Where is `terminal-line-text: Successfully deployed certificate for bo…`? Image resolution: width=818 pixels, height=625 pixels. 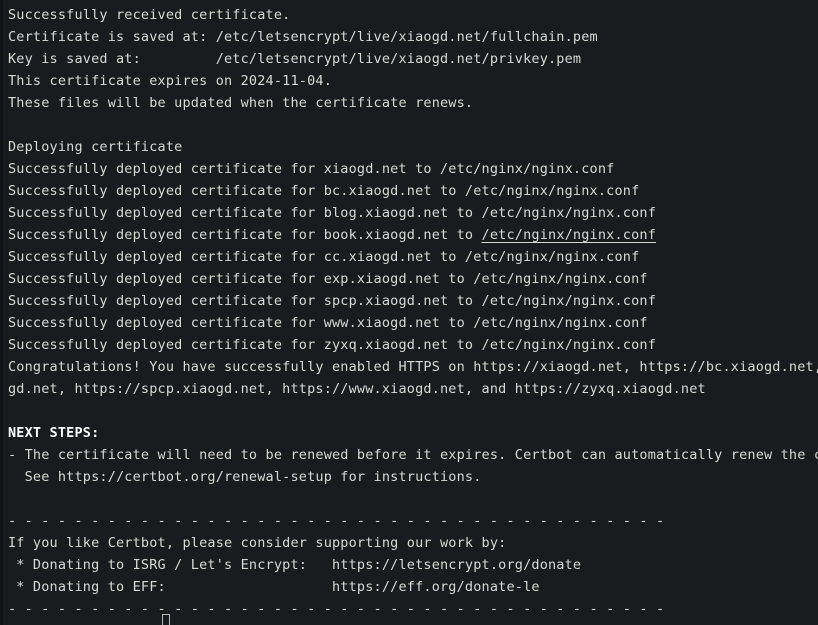
terminal-line-text: Successfully deployed certificate for bo… is located at coordinates (245, 235).